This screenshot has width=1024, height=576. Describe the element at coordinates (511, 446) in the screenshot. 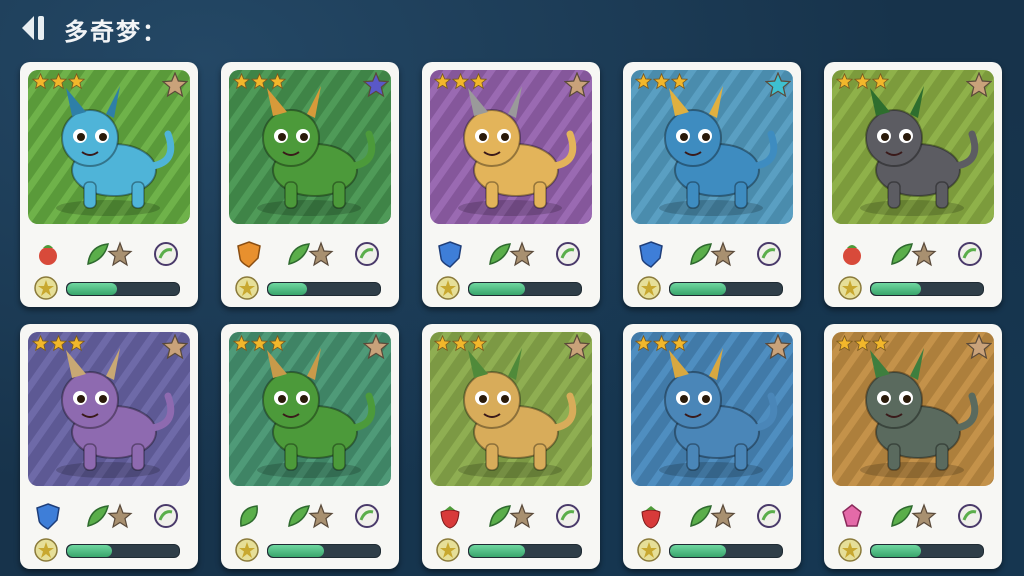

I see `creature-card-golden-winged-dragon` at that location.